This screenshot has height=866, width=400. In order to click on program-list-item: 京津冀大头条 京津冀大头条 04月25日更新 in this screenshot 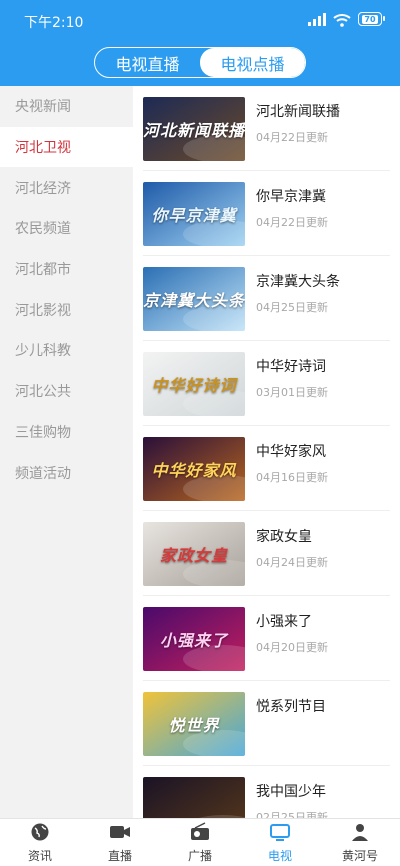, I will do `click(266, 298)`.